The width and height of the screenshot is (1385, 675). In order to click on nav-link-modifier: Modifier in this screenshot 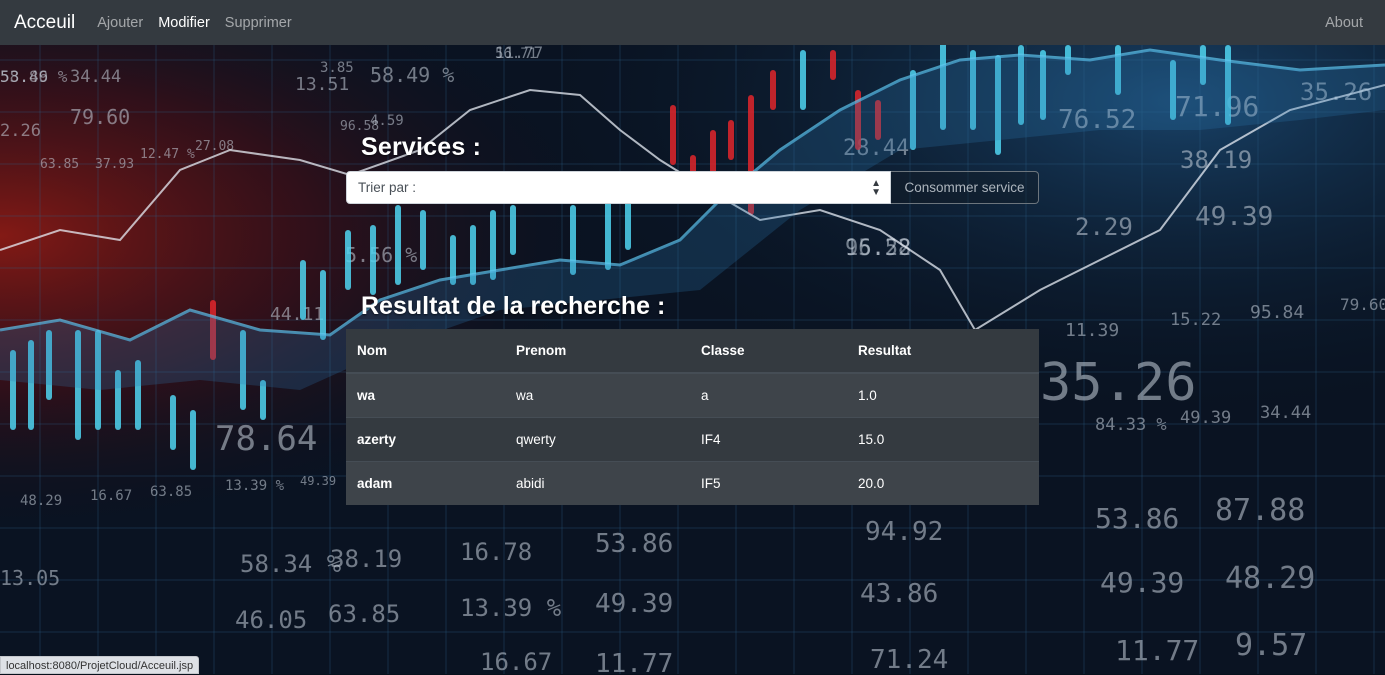, I will do `click(184, 23)`.